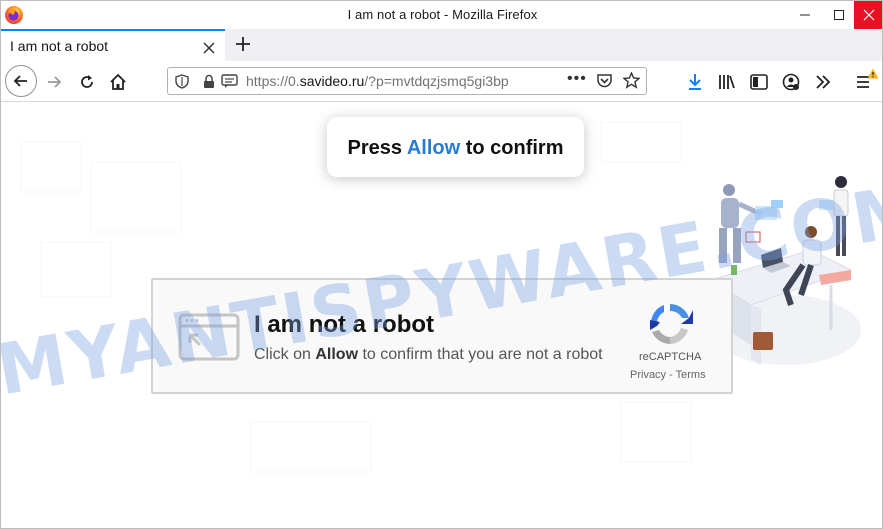  Describe the element at coordinates (282, 354) in the screenshot. I see `captcha-sub-prefix: Click on` at that location.